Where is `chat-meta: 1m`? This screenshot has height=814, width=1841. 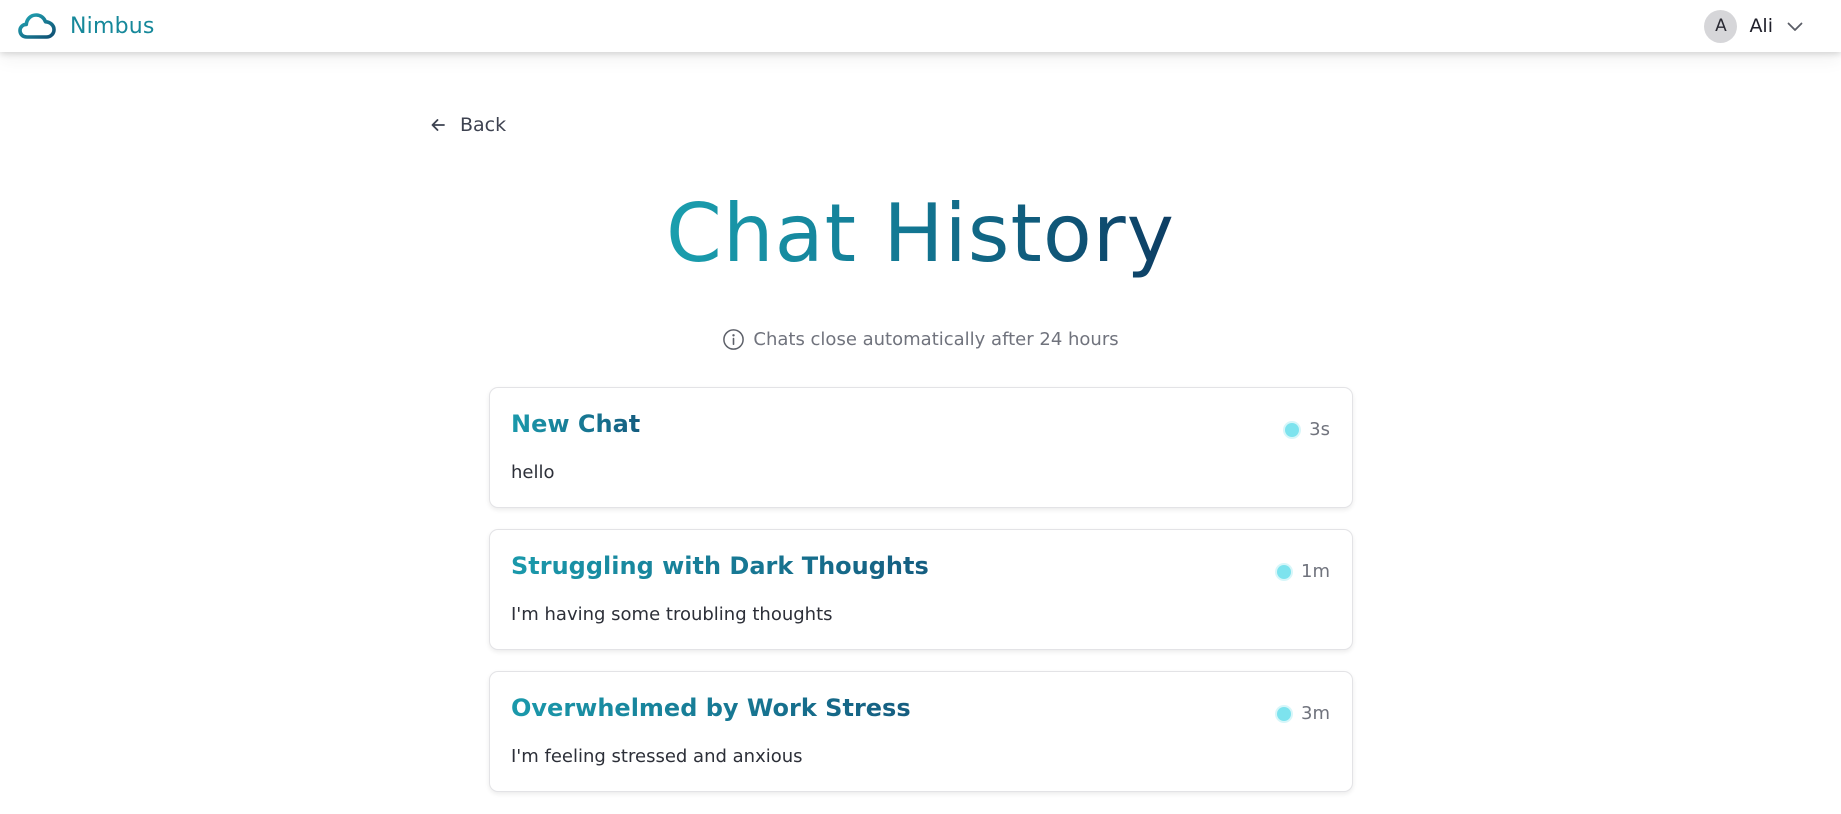 chat-meta: 1m is located at coordinates (1303, 571).